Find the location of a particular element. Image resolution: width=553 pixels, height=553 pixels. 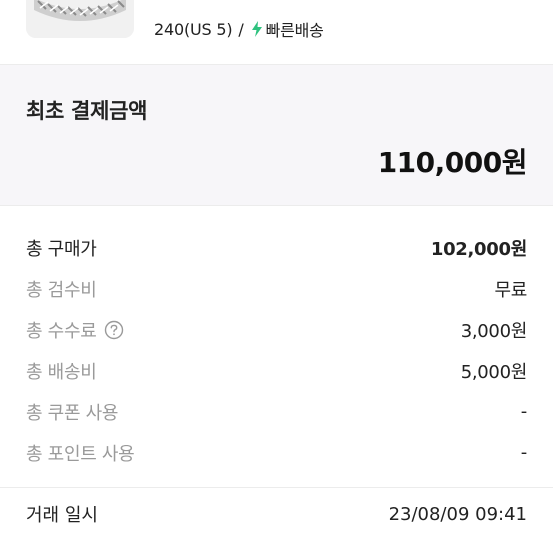

size-text: 240(US 5) is located at coordinates (193, 29).